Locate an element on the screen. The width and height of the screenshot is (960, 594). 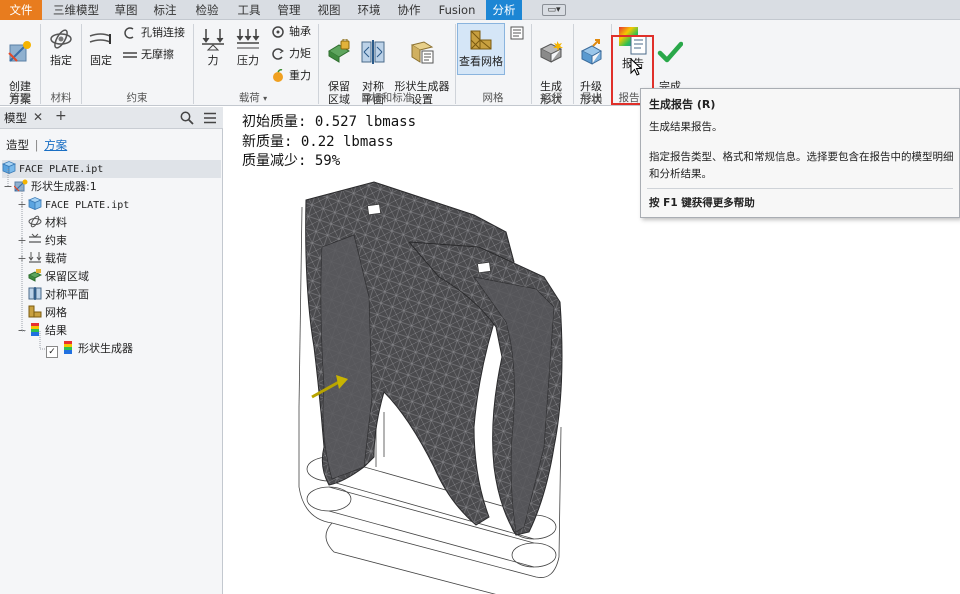
tab-file: 文件 is located at coordinates (21, 10).